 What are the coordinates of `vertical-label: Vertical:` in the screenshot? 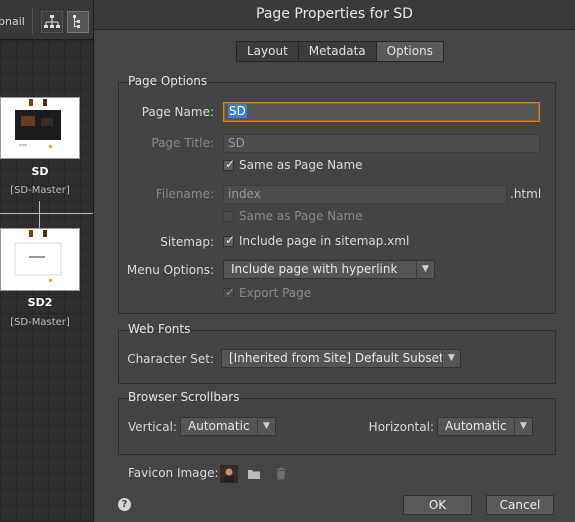 It's located at (152, 427).